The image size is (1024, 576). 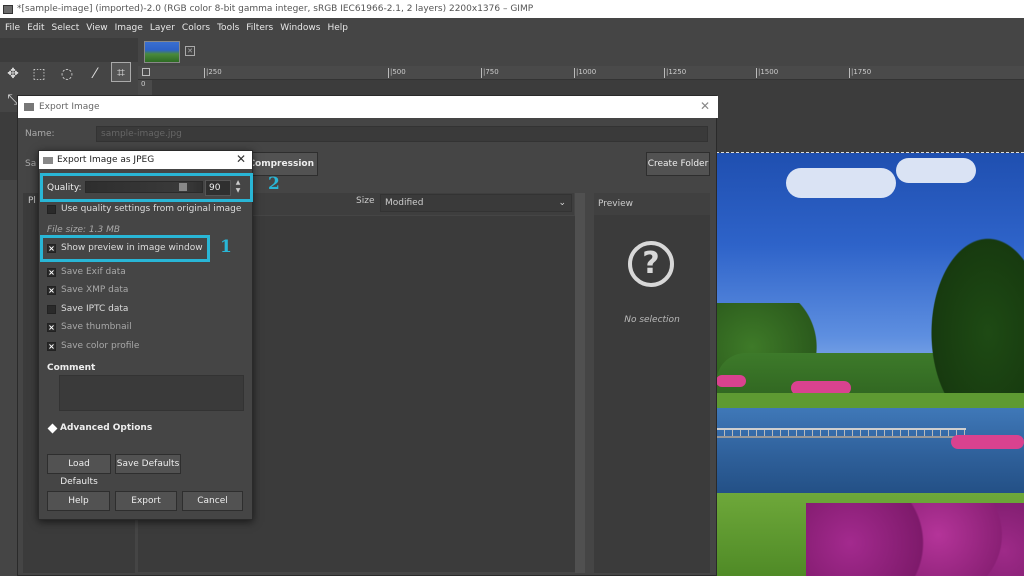 I want to click on horizontal-ruler: |250 |500 |750 |1000 |1250 |1500 |1750, so click(x=581, y=73).